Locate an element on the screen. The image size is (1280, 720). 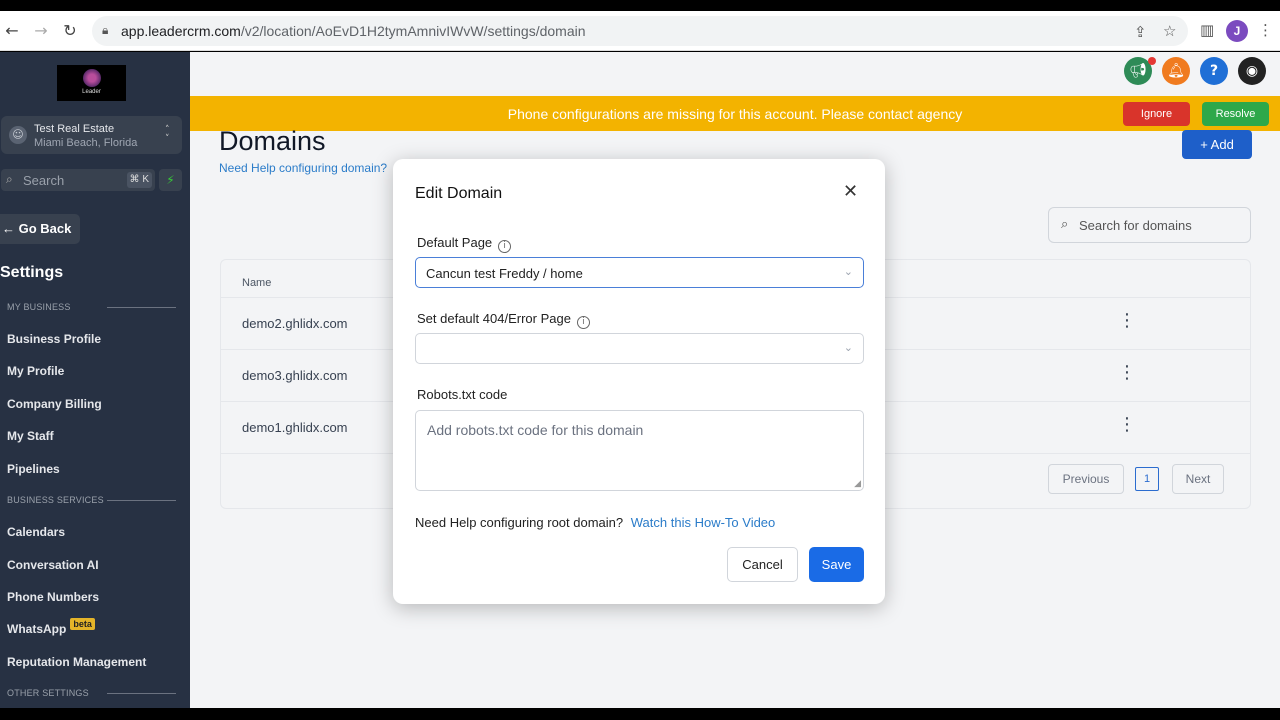
default-page-label-text: Default Page is located at coordinates (455, 242).